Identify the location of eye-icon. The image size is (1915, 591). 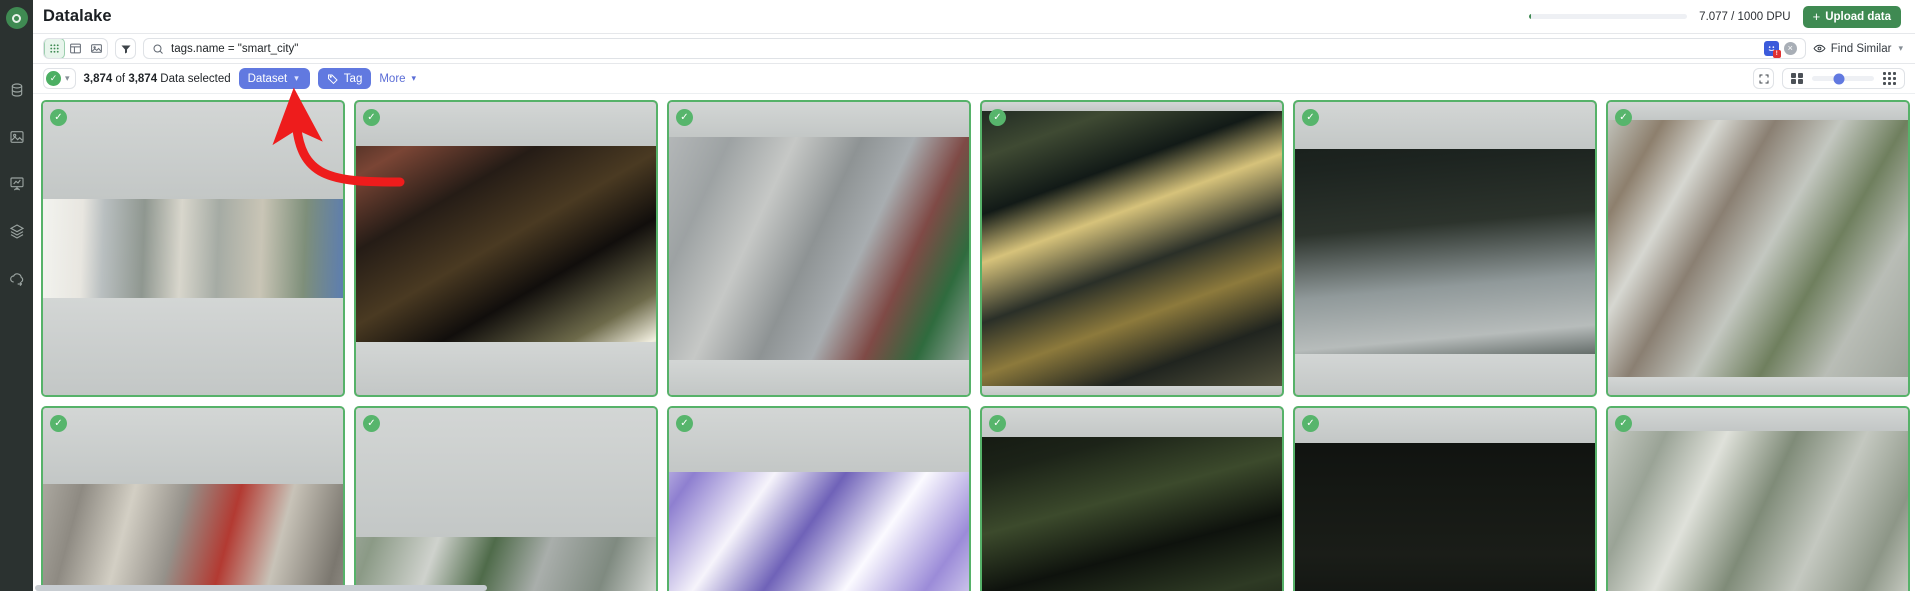
(1819, 48).